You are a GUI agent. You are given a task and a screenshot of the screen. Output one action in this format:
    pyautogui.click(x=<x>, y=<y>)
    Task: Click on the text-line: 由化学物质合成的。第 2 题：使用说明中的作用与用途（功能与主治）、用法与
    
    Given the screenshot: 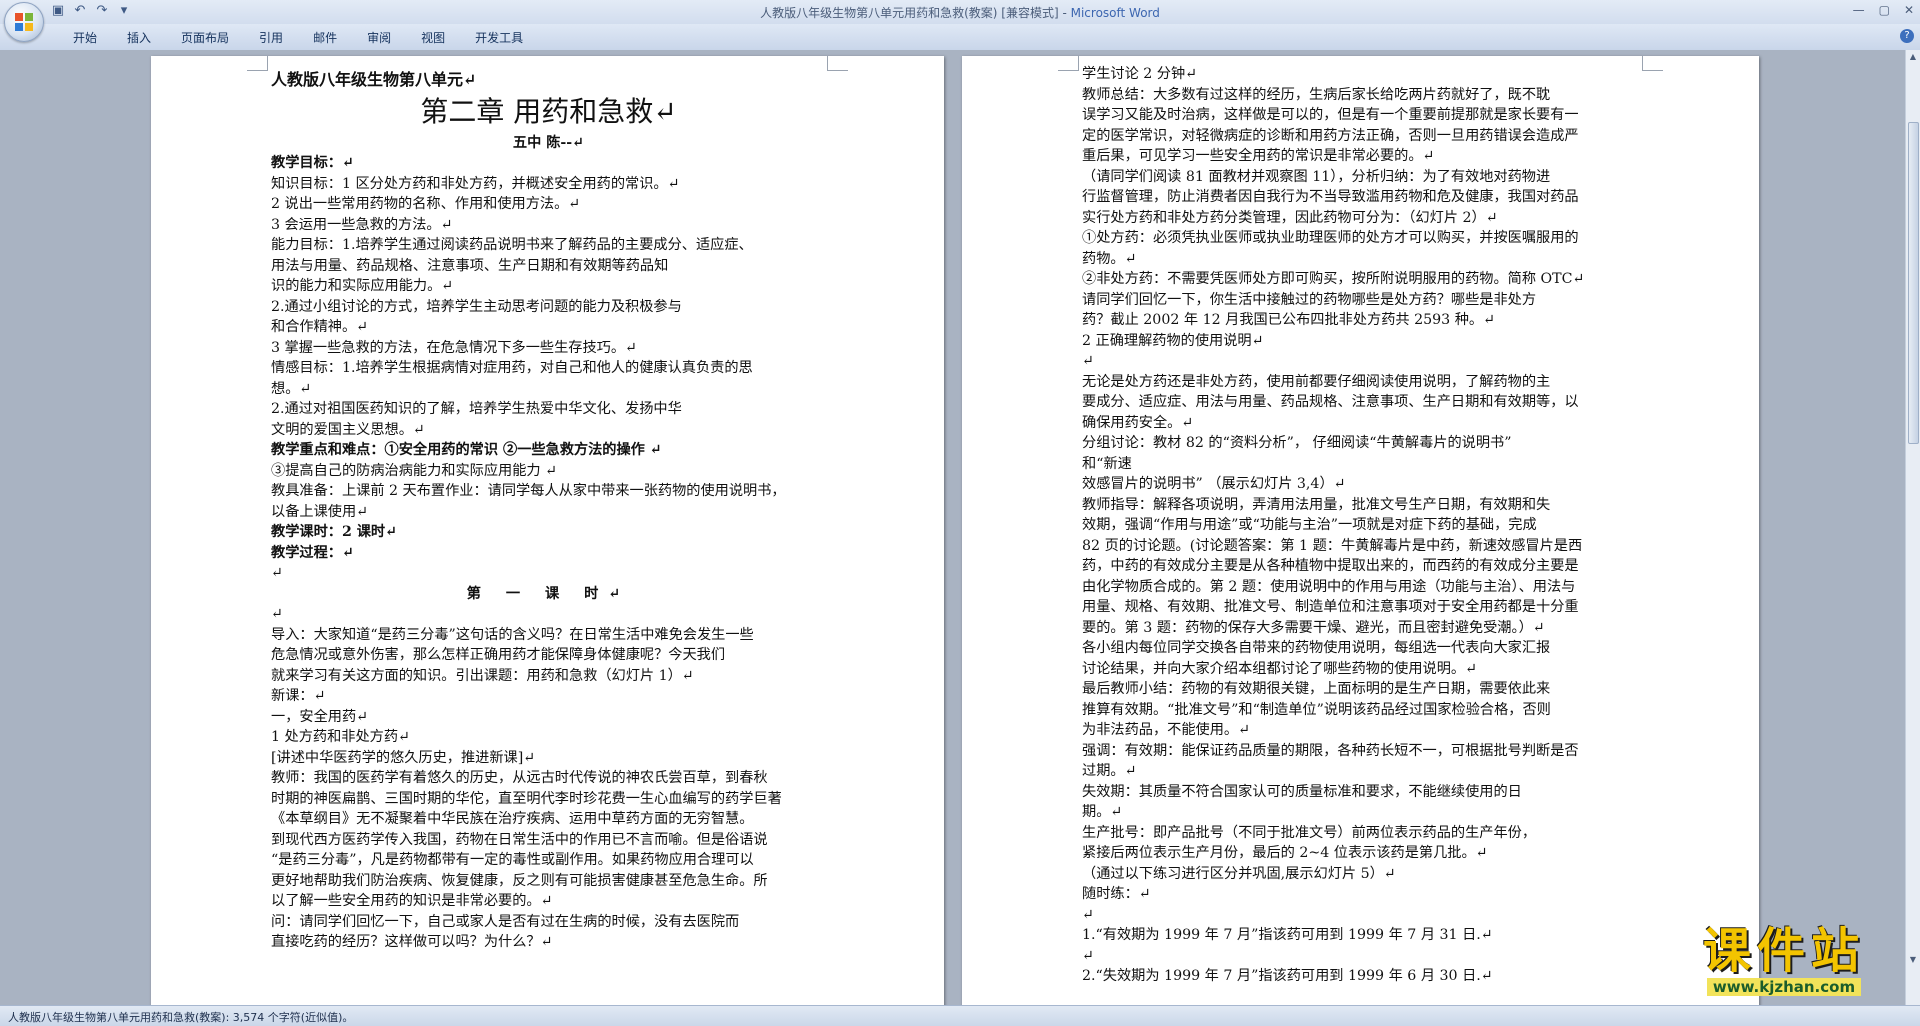 What is the action you would take?
    pyautogui.click(x=1362, y=587)
    